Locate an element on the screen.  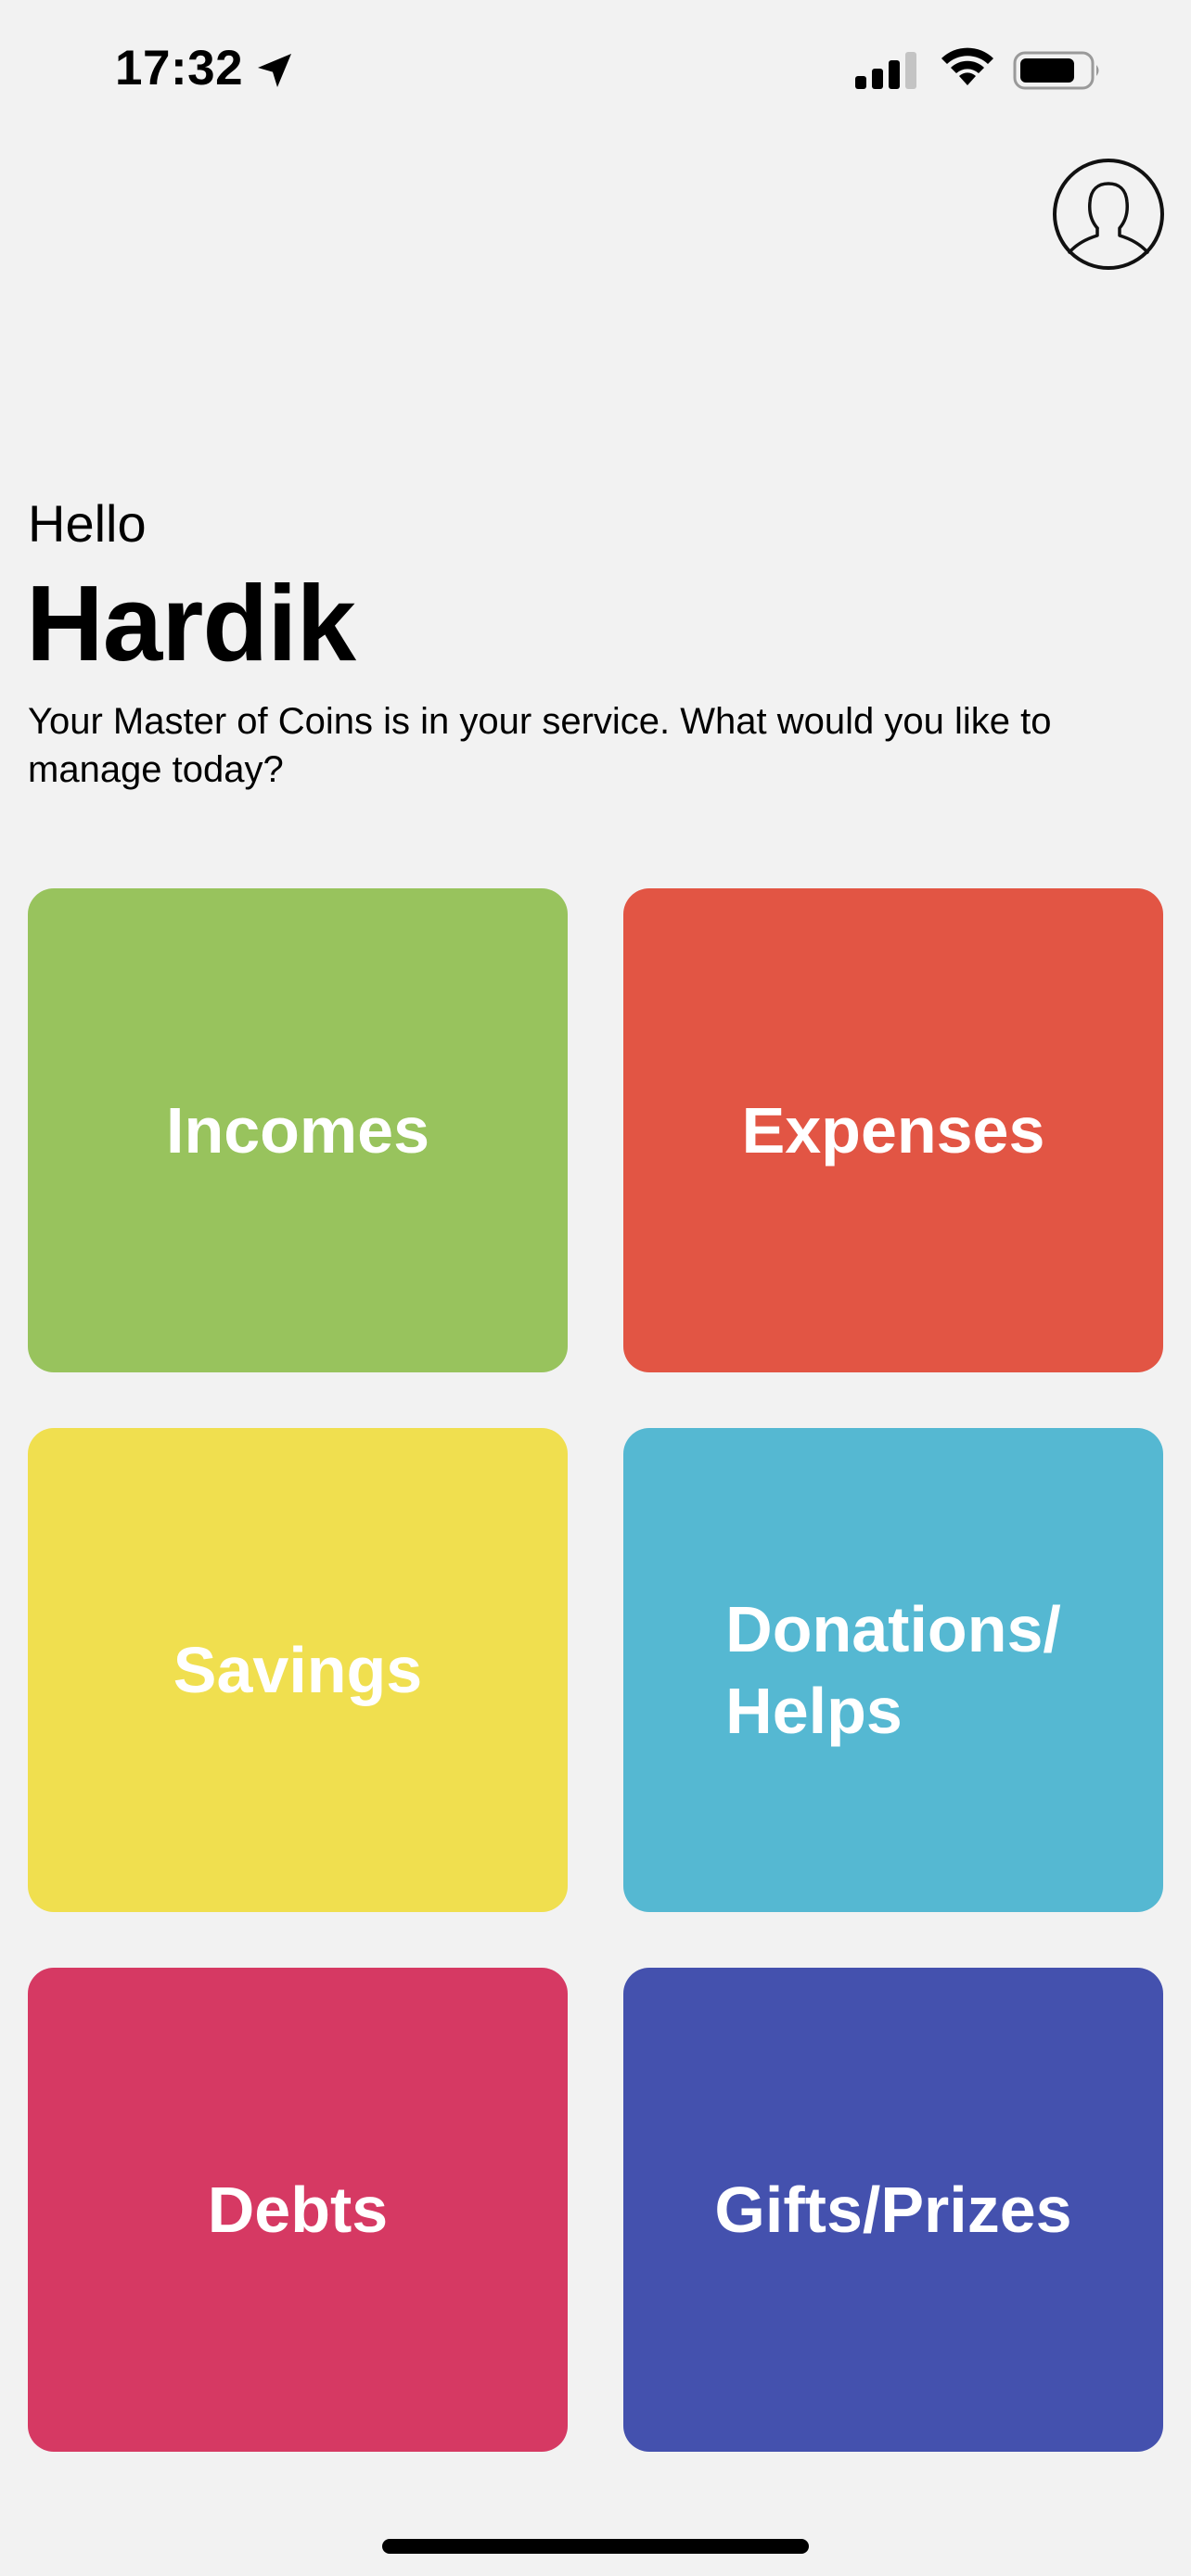
savings-tile: Savings is located at coordinates (298, 1670).